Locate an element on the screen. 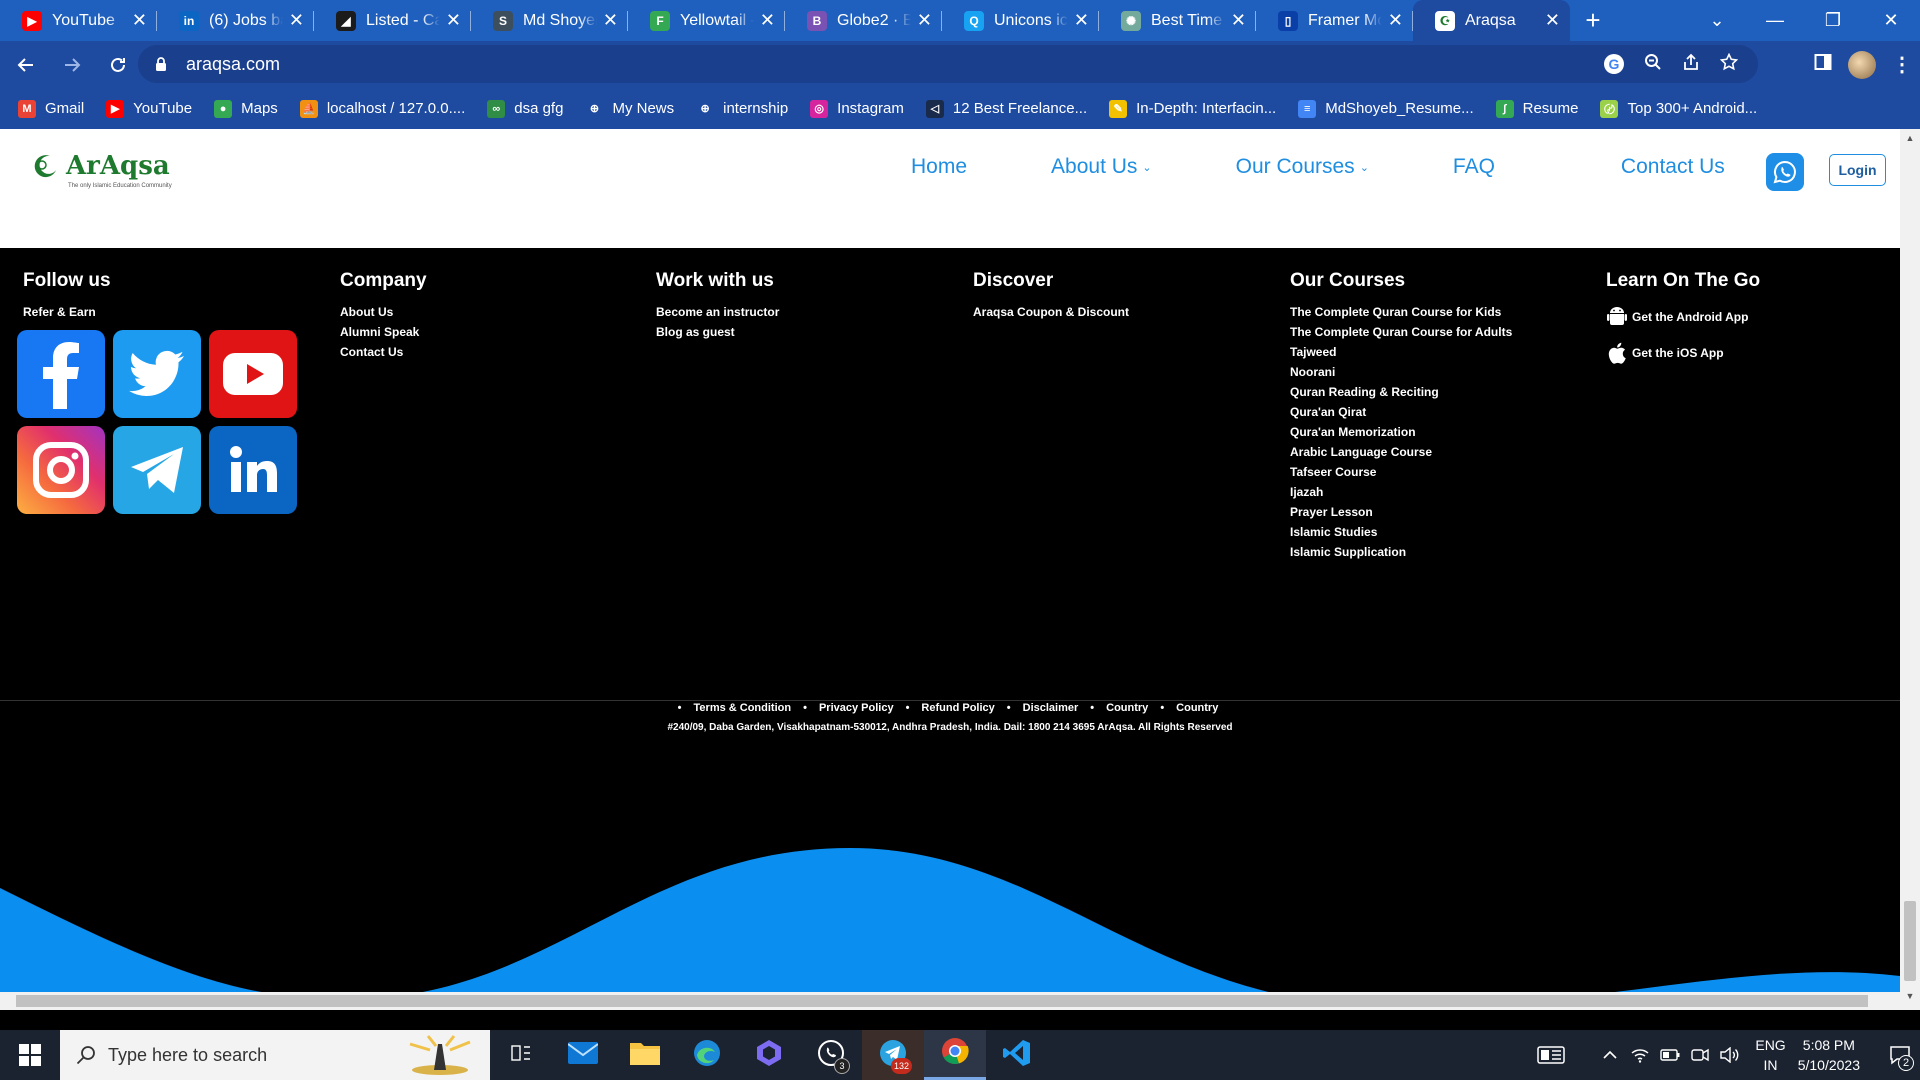  share-icon is located at coordinates (1691, 64).